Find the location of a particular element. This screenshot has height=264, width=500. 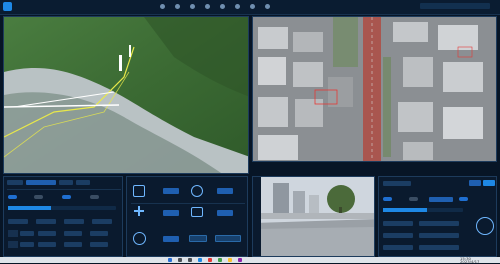

title-bar is located at coordinates (250, 7).